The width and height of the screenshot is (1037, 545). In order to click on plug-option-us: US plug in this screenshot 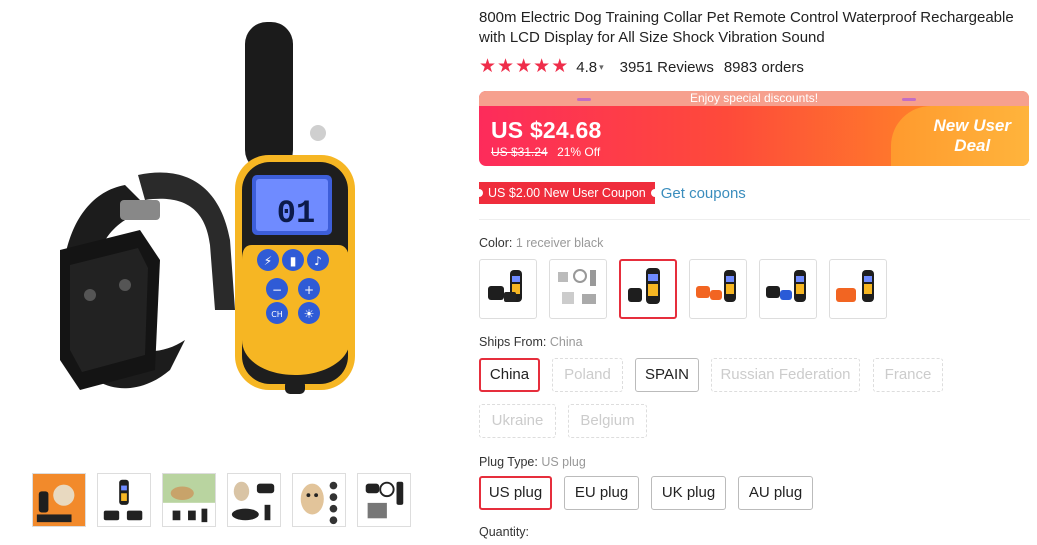, I will do `click(515, 493)`.